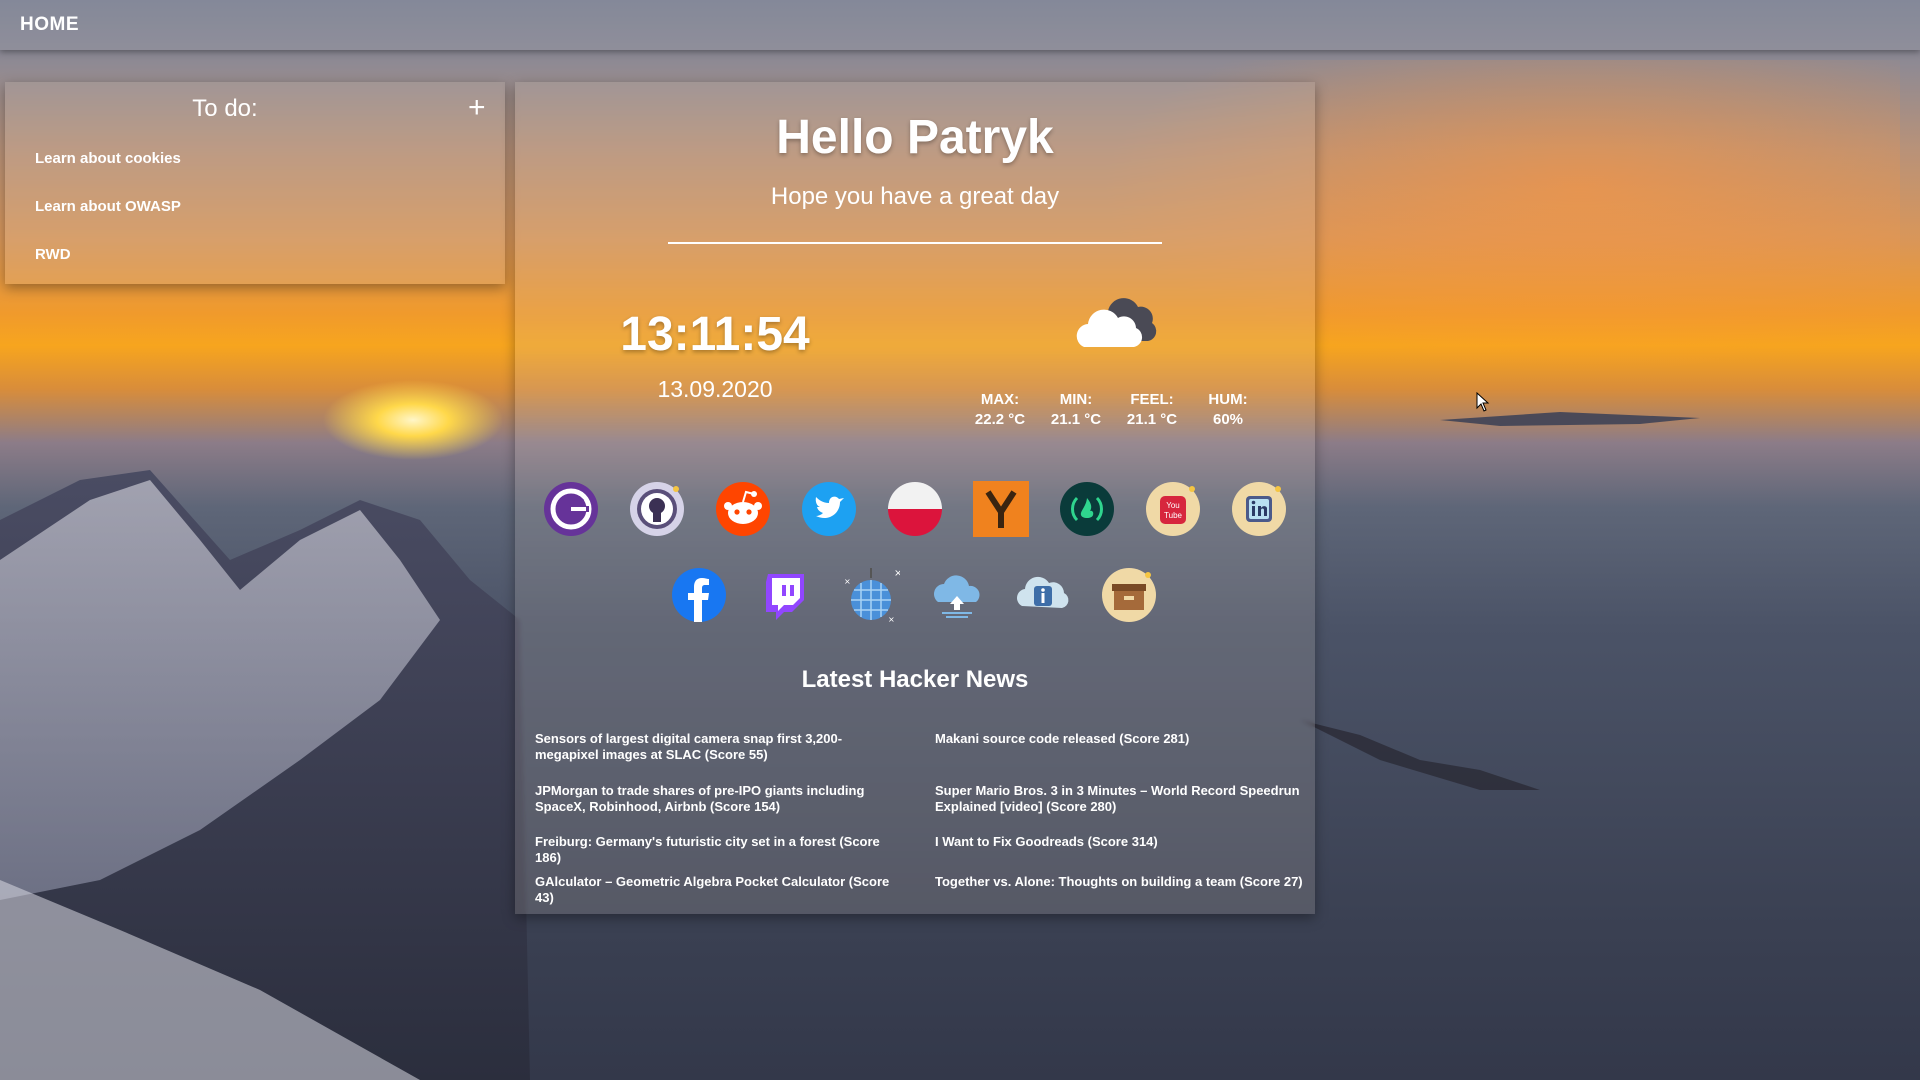 The width and height of the screenshot is (1920, 1080). What do you see at coordinates (1116, 322) in the screenshot?
I see `cloud-icon` at bounding box center [1116, 322].